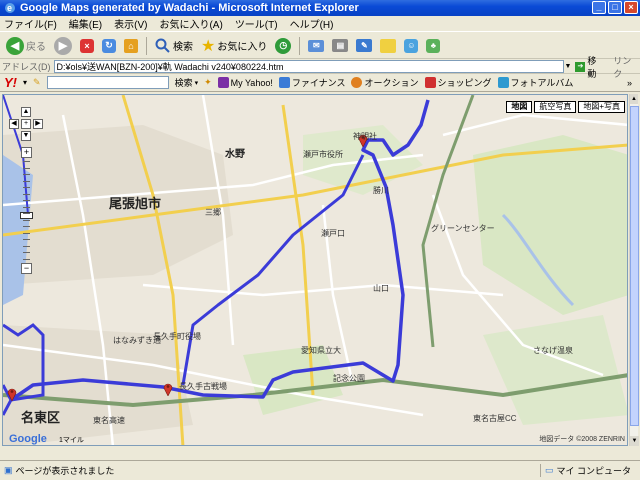 The image size is (640, 480). What do you see at coordinates (190, 23) in the screenshot?
I see `menu-favorites: お気に入り(A)` at bounding box center [190, 23].